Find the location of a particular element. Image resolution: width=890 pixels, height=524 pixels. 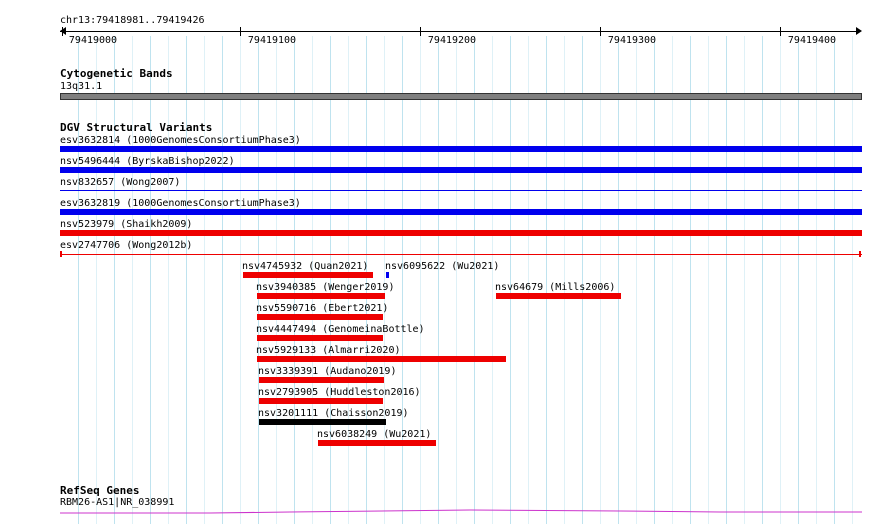

variant-label: nsv832657 (Wong2007) is located at coordinates (120, 182).